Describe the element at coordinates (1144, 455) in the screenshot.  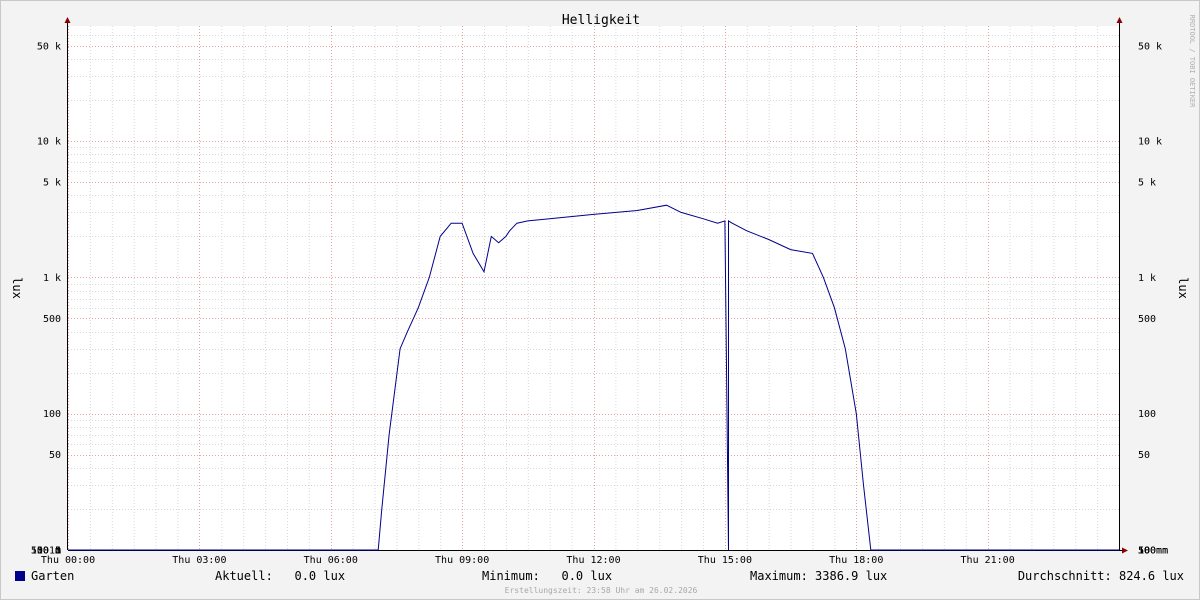
I see `y-tick-label-right: 50` at that location.